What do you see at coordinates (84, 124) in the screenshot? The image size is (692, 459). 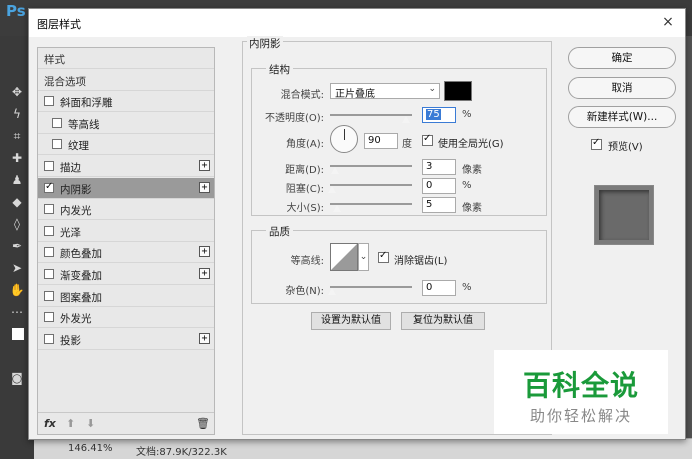 I see `style-item-label: 等高线` at bounding box center [84, 124].